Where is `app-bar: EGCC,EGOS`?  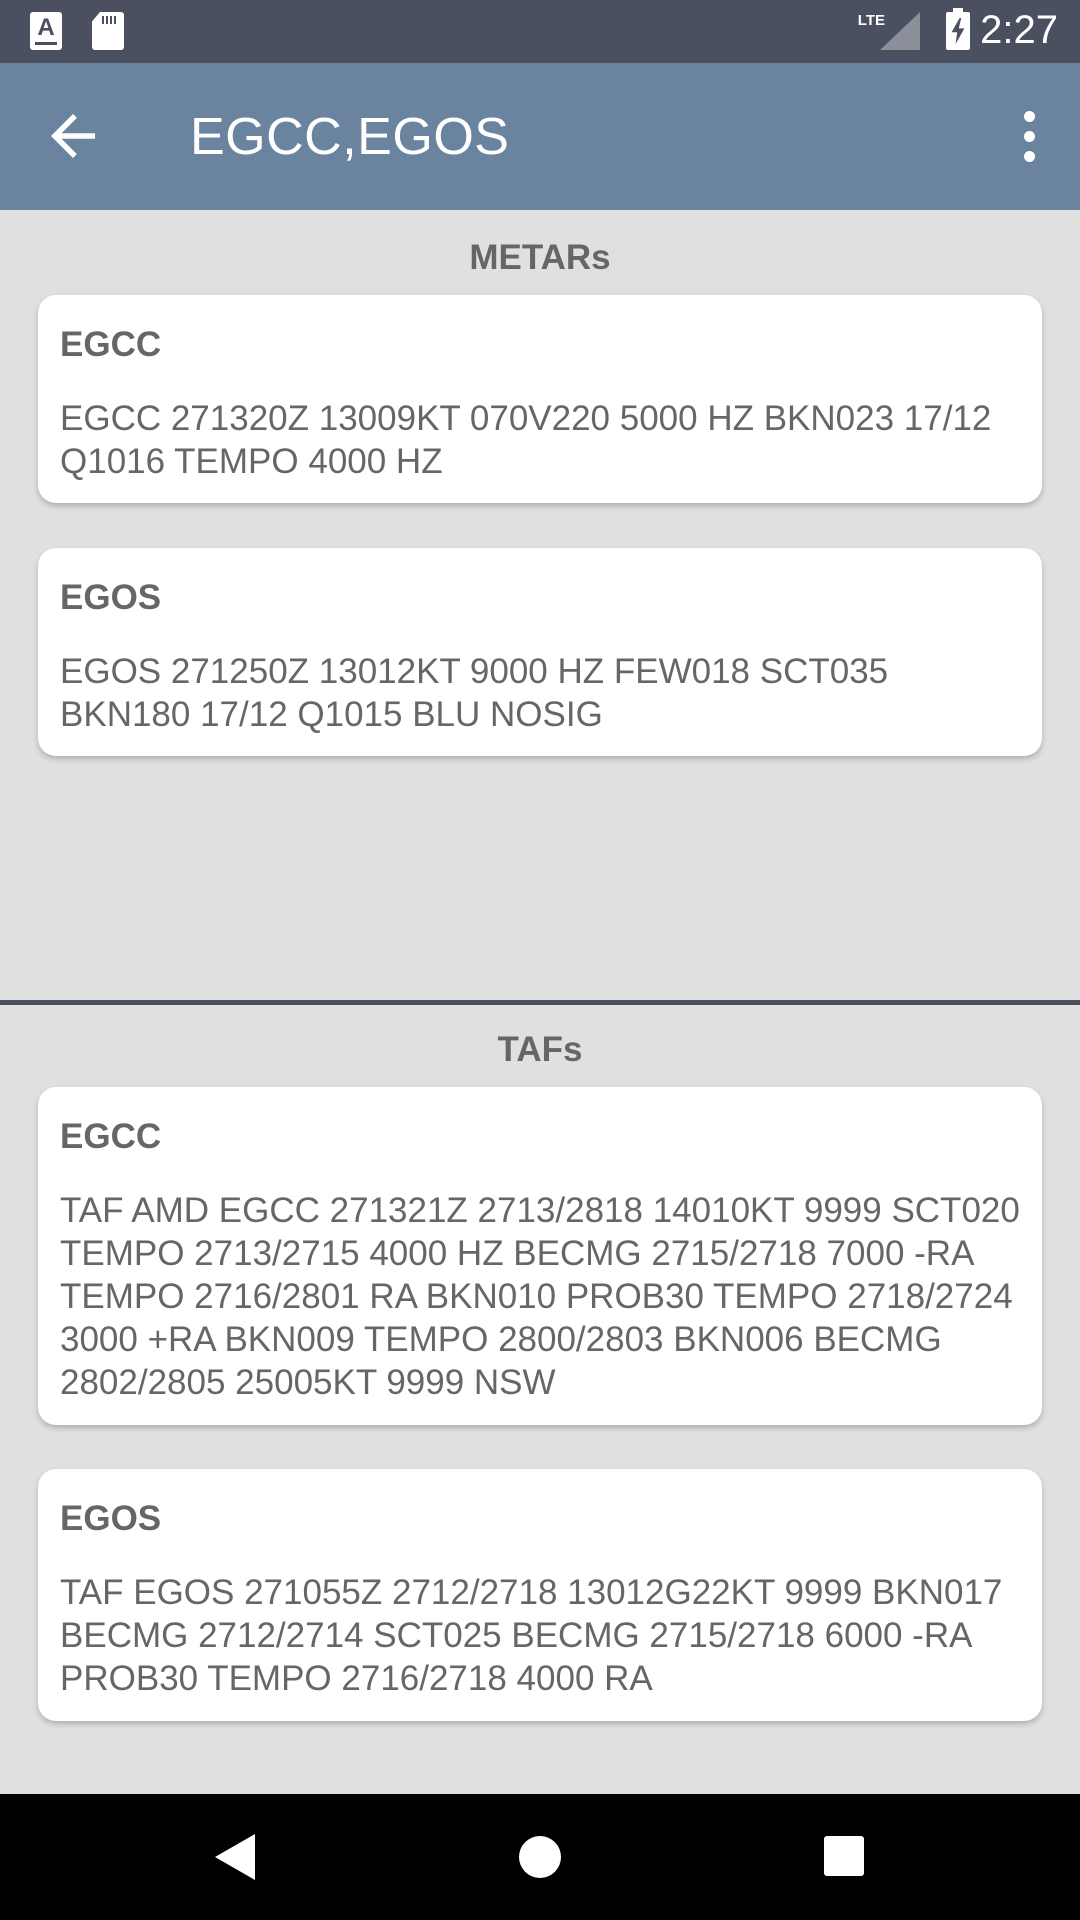
app-bar: EGCC,EGOS is located at coordinates (540, 136).